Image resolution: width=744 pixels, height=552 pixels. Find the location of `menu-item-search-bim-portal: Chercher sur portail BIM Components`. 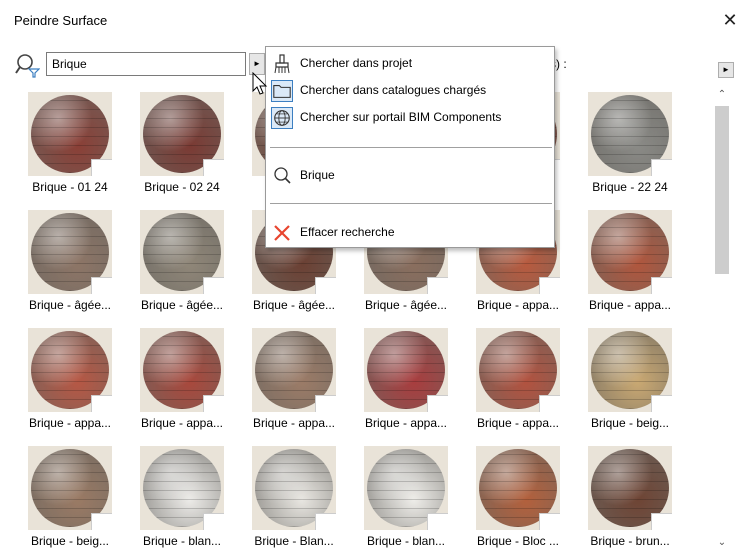

menu-item-search-bim-portal: Chercher sur portail BIM Components is located at coordinates (410, 118).